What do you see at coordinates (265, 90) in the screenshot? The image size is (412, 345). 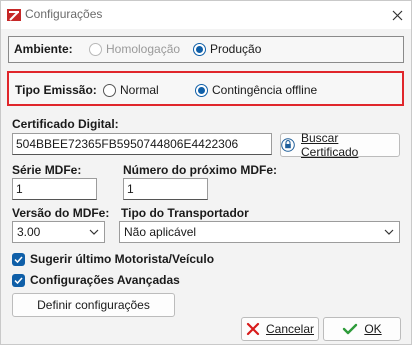 I see `radio-contingencia-label: Contingência offline` at bounding box center [265, 90].